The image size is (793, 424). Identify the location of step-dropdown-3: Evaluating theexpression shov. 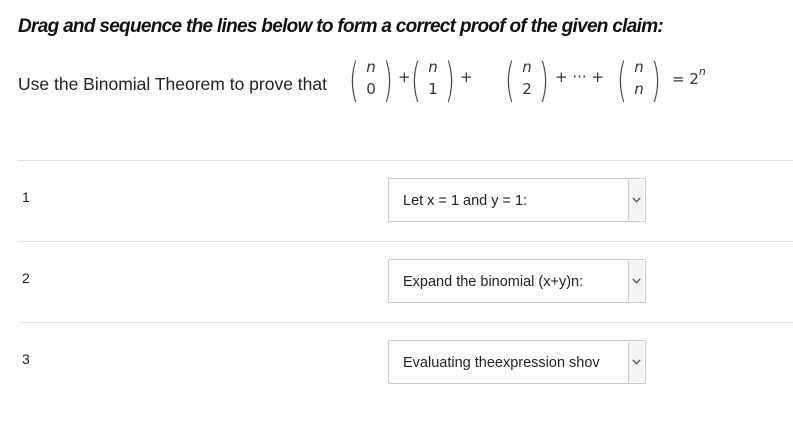
(517, 362).